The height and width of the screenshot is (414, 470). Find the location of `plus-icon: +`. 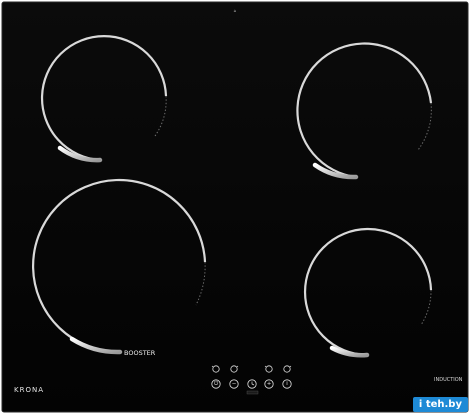

plus-icon: + is located at coordinates (269, 384).